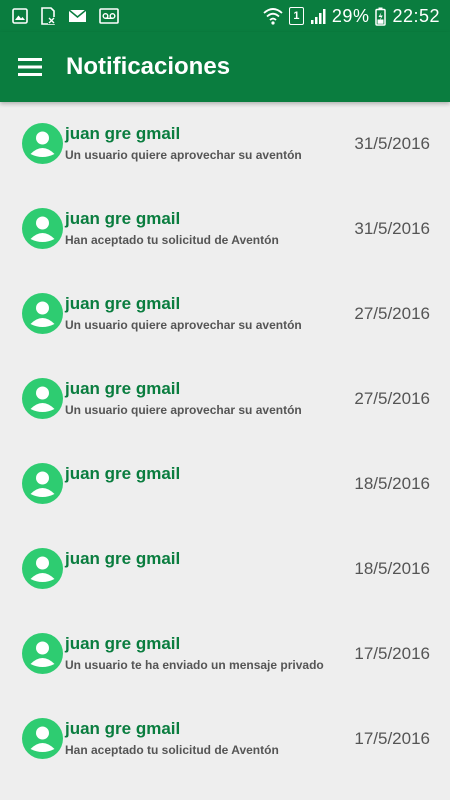 The width and height of the screenshot is (450, 800). I want to click on battery-icon, so click(381, 16).